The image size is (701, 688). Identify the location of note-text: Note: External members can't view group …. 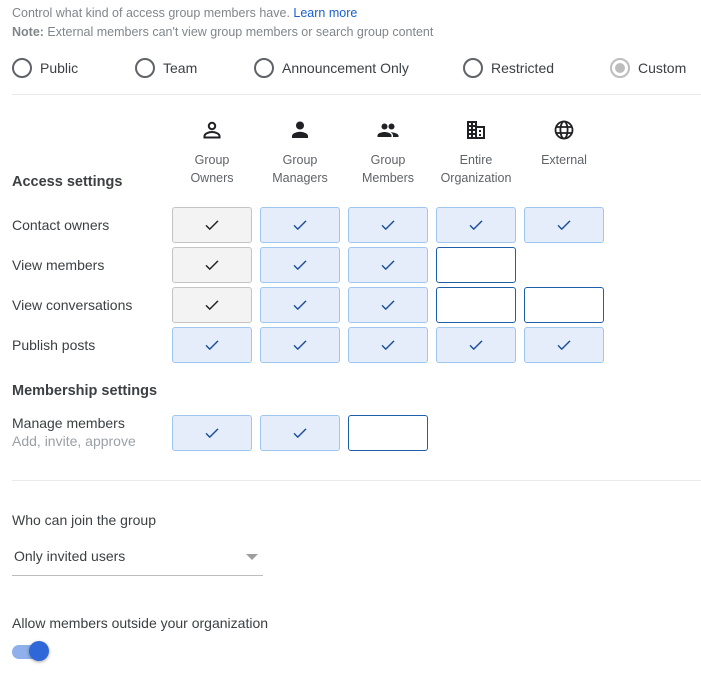
(222, 32).